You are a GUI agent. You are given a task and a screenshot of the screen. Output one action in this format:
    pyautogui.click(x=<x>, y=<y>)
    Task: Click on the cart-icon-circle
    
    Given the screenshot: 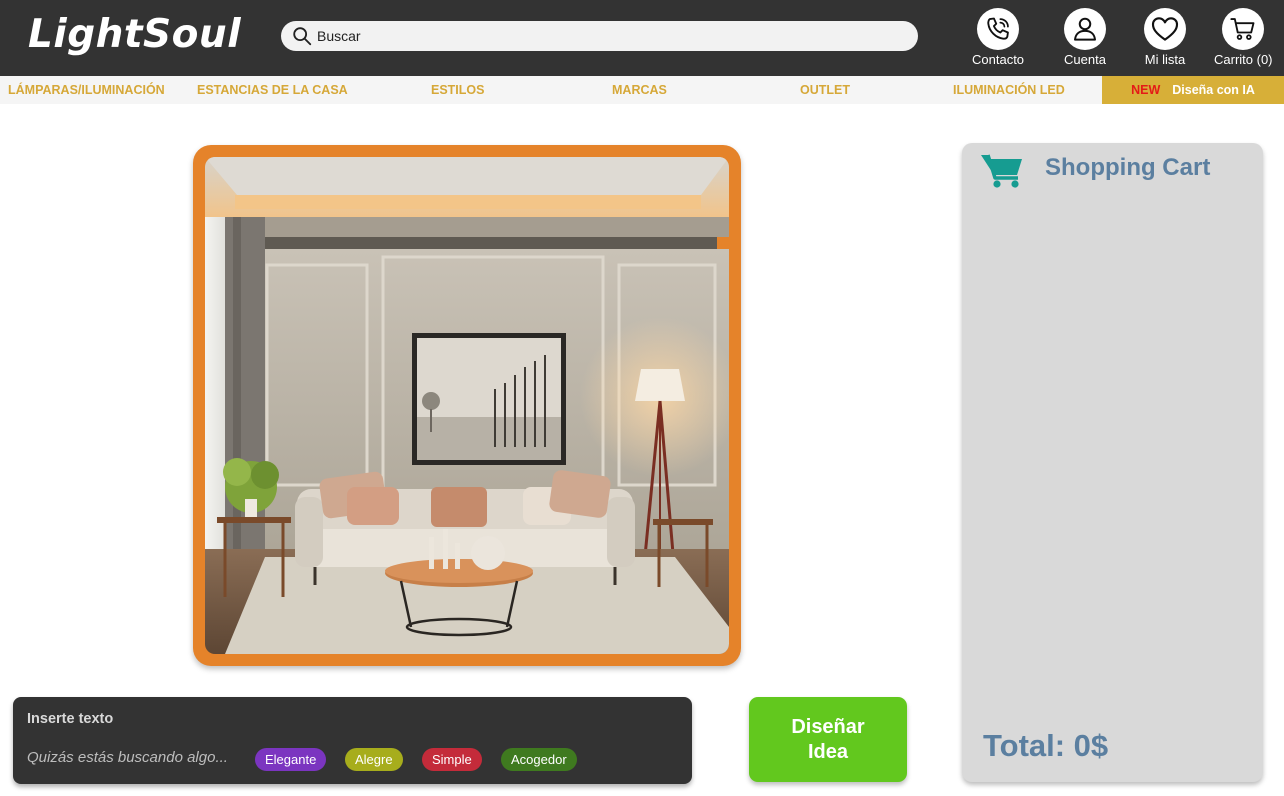 What is the action you would take?
    pyautogui.click(x=1243, y=29)
    